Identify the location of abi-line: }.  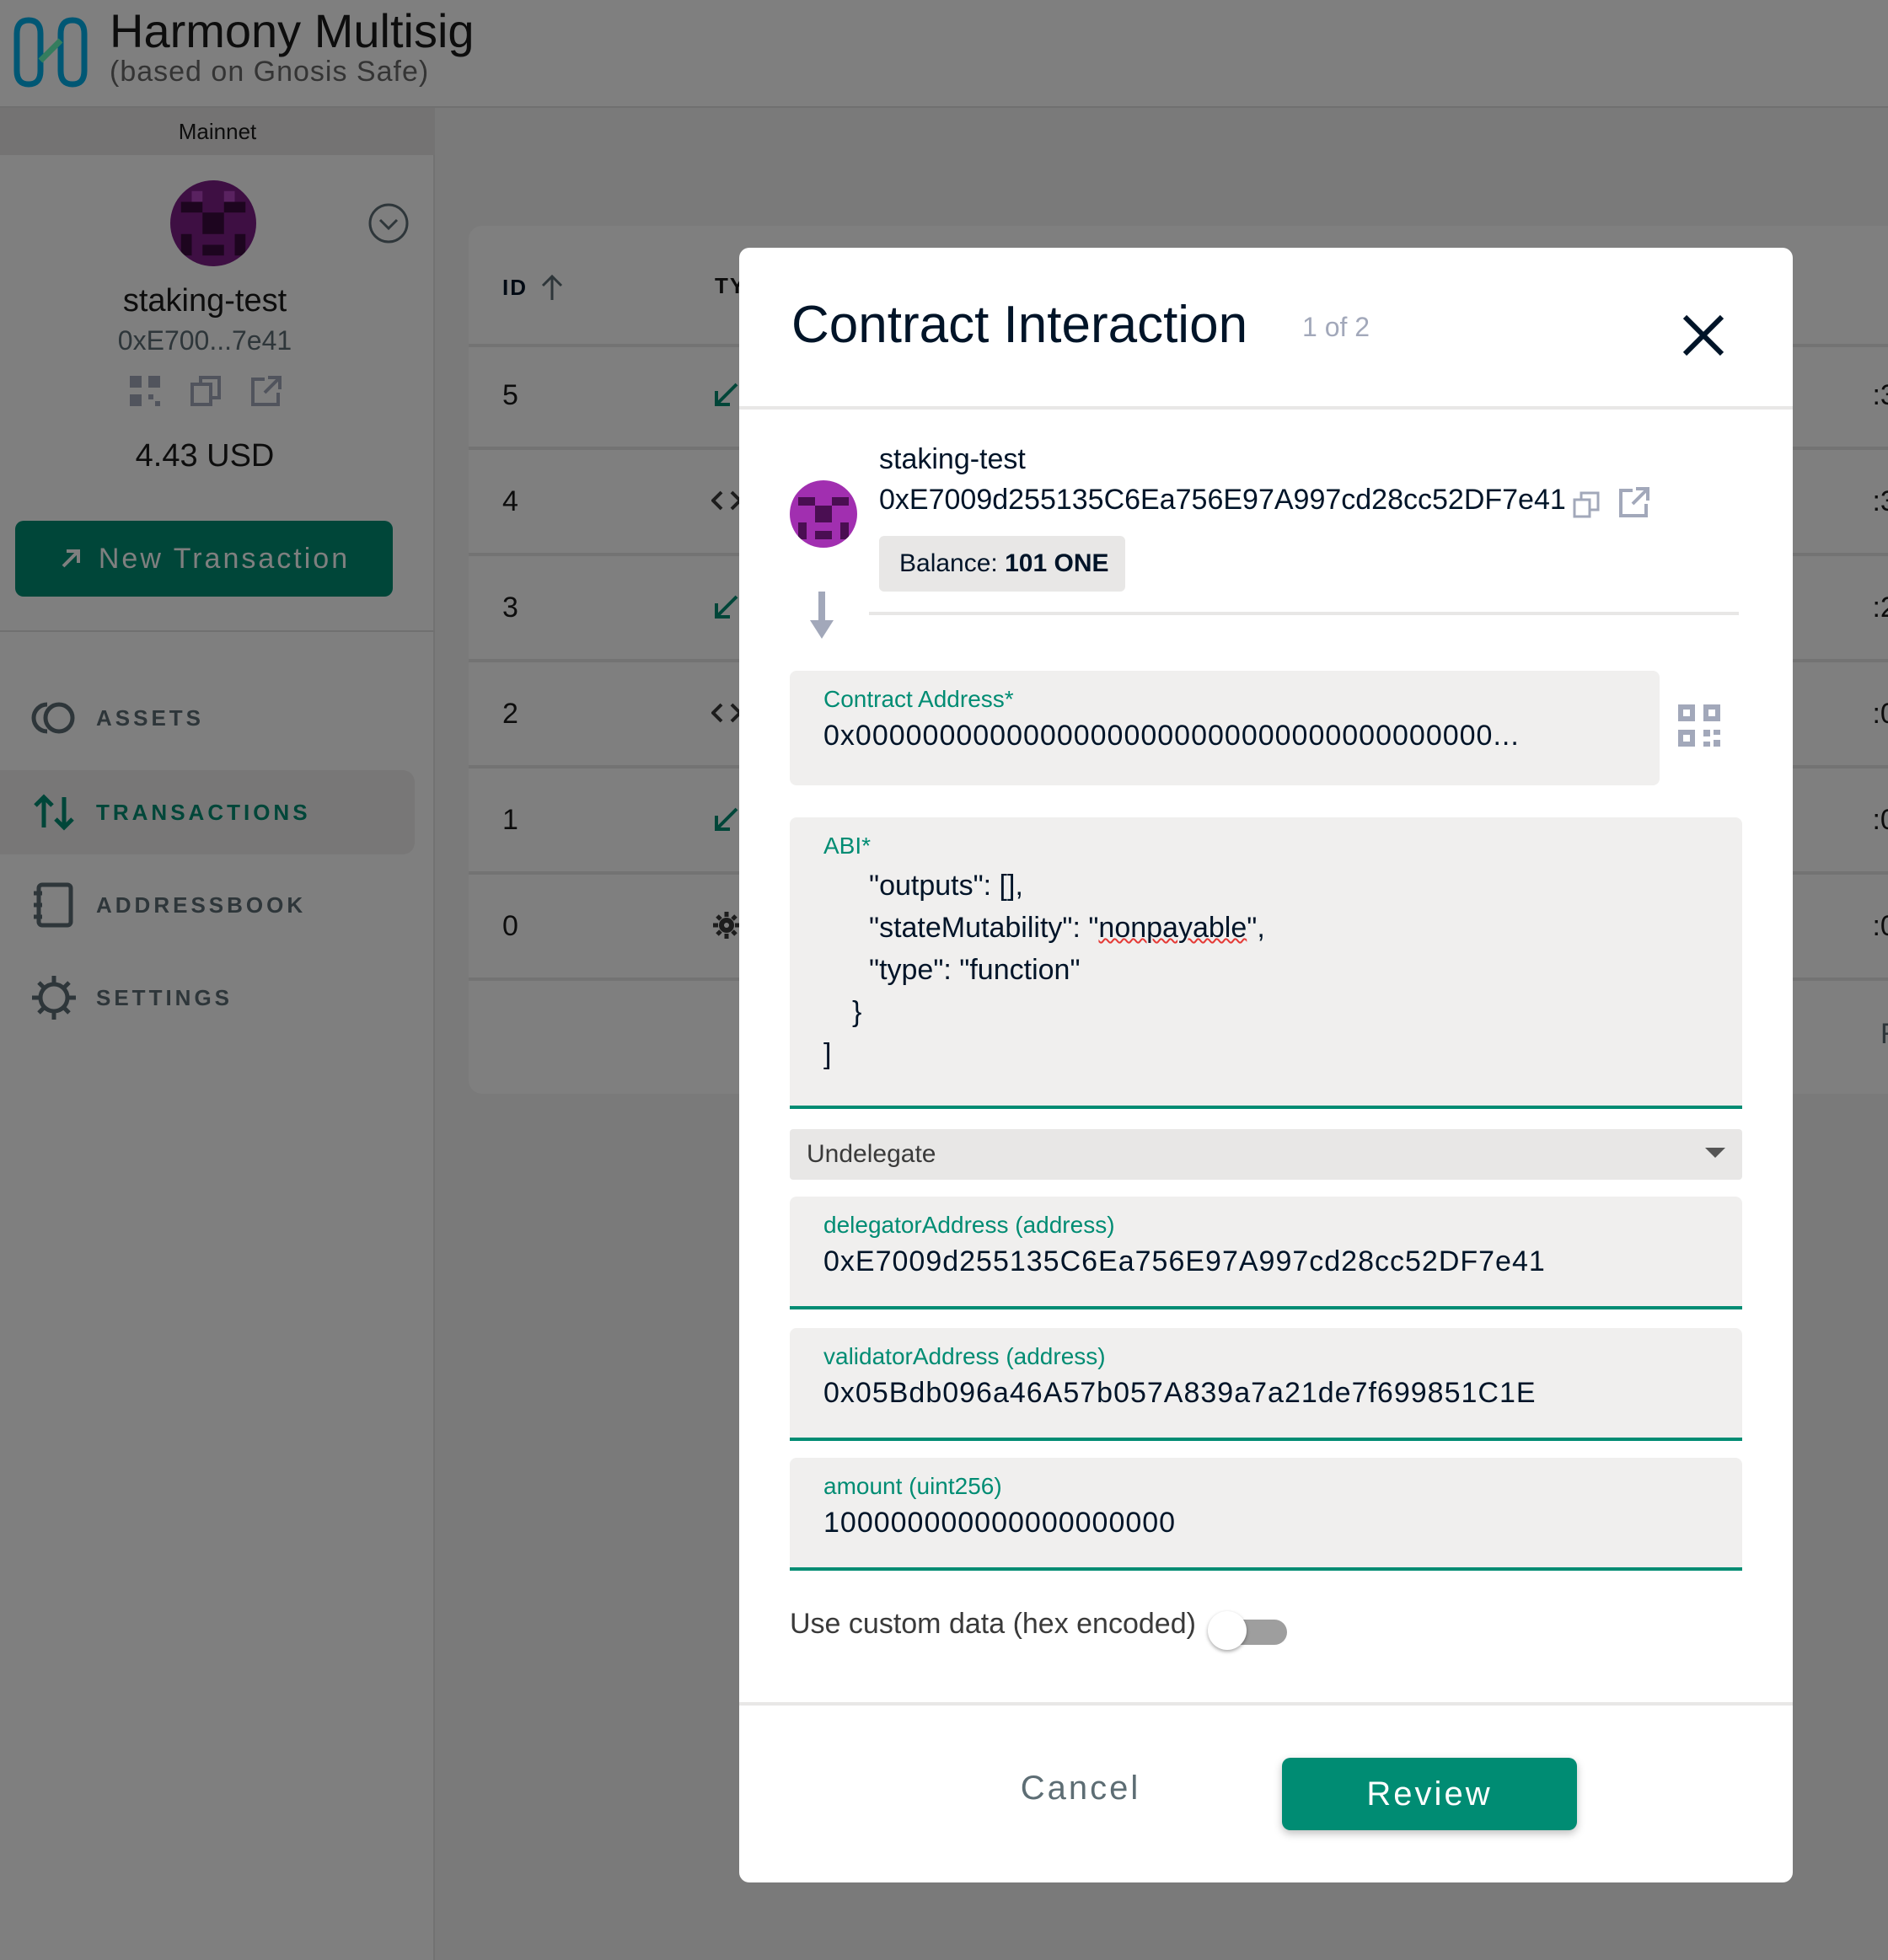
(857, 1012).